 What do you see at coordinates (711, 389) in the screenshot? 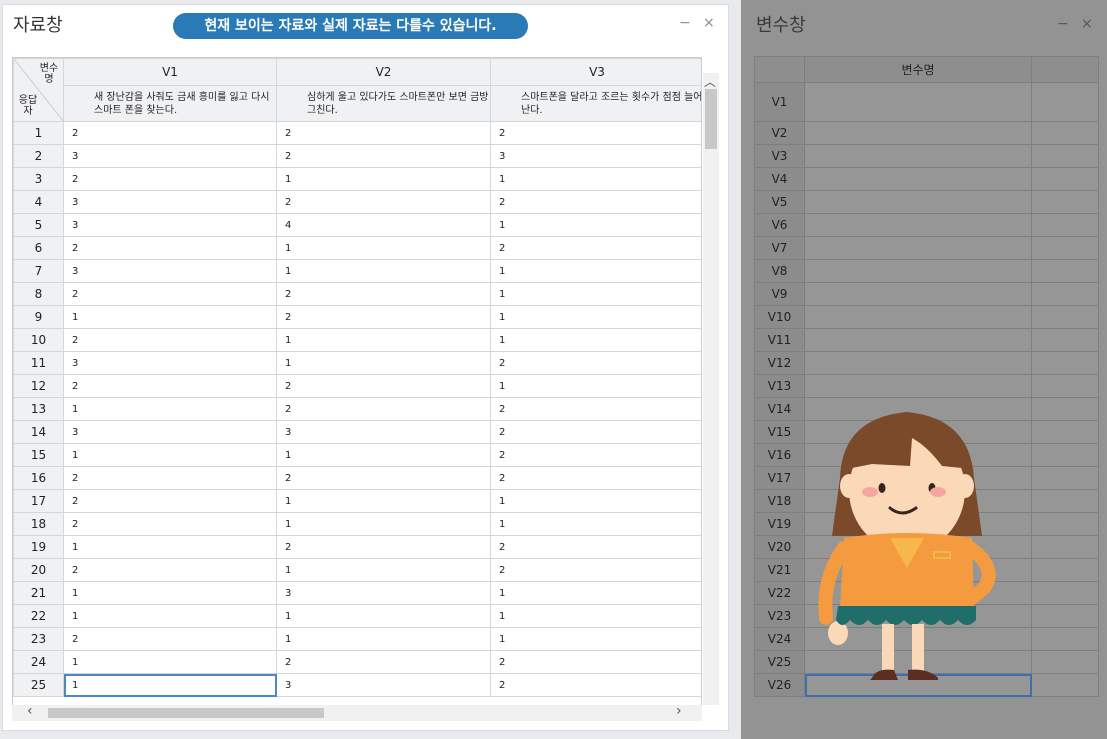
I see `vertical-scrollbar: ︿` at bounding box center [711, 389].